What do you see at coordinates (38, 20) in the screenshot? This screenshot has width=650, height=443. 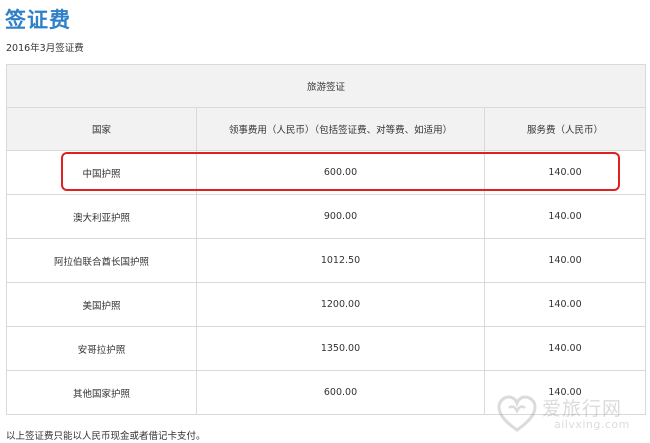 I see `page-title: 签证费` at bounding box center [38, 20].